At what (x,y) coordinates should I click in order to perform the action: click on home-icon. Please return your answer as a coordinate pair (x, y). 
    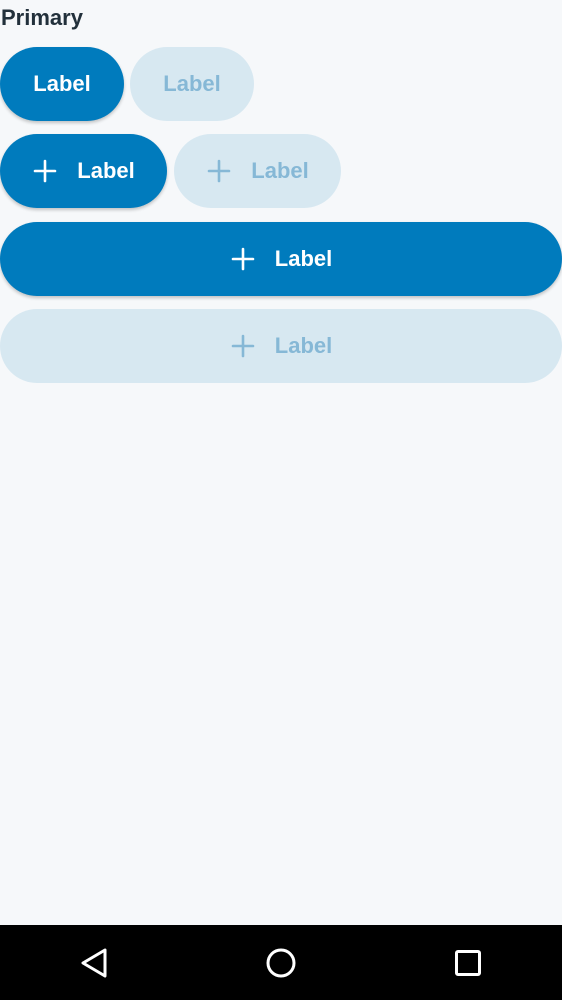
    Looking at the image, I should click on (281, 963).